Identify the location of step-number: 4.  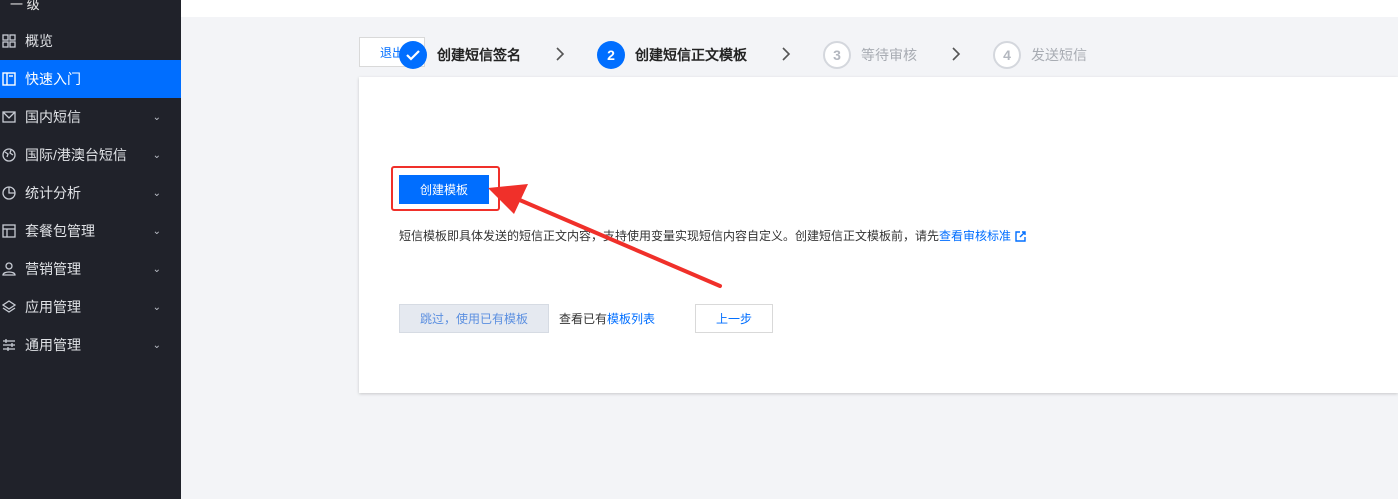
(1007, 55).